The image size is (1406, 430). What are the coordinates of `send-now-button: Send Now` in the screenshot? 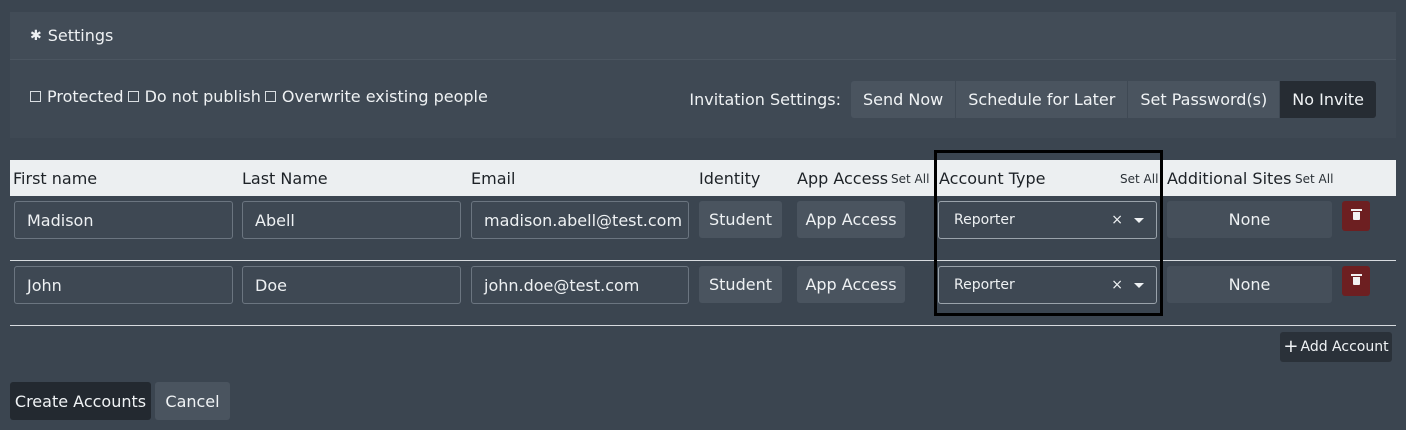 It's located at (904, 99).